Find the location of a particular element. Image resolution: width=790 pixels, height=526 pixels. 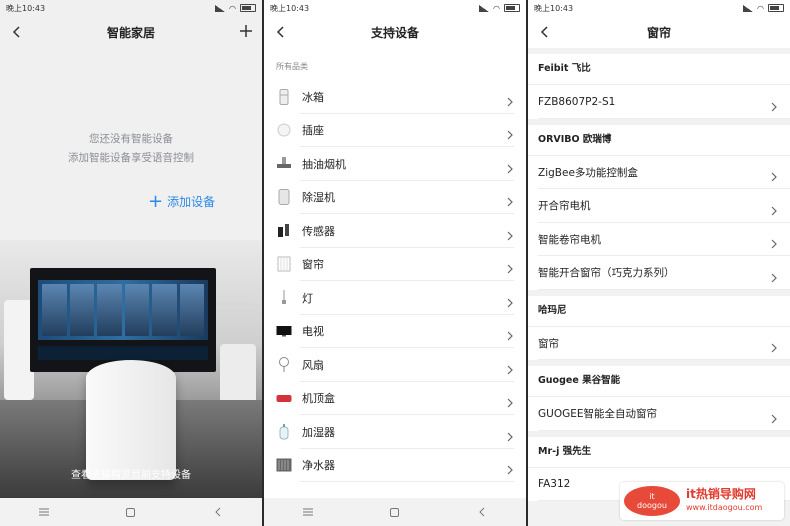

category-label: 除湿机 is located at coordinates (318, 198).